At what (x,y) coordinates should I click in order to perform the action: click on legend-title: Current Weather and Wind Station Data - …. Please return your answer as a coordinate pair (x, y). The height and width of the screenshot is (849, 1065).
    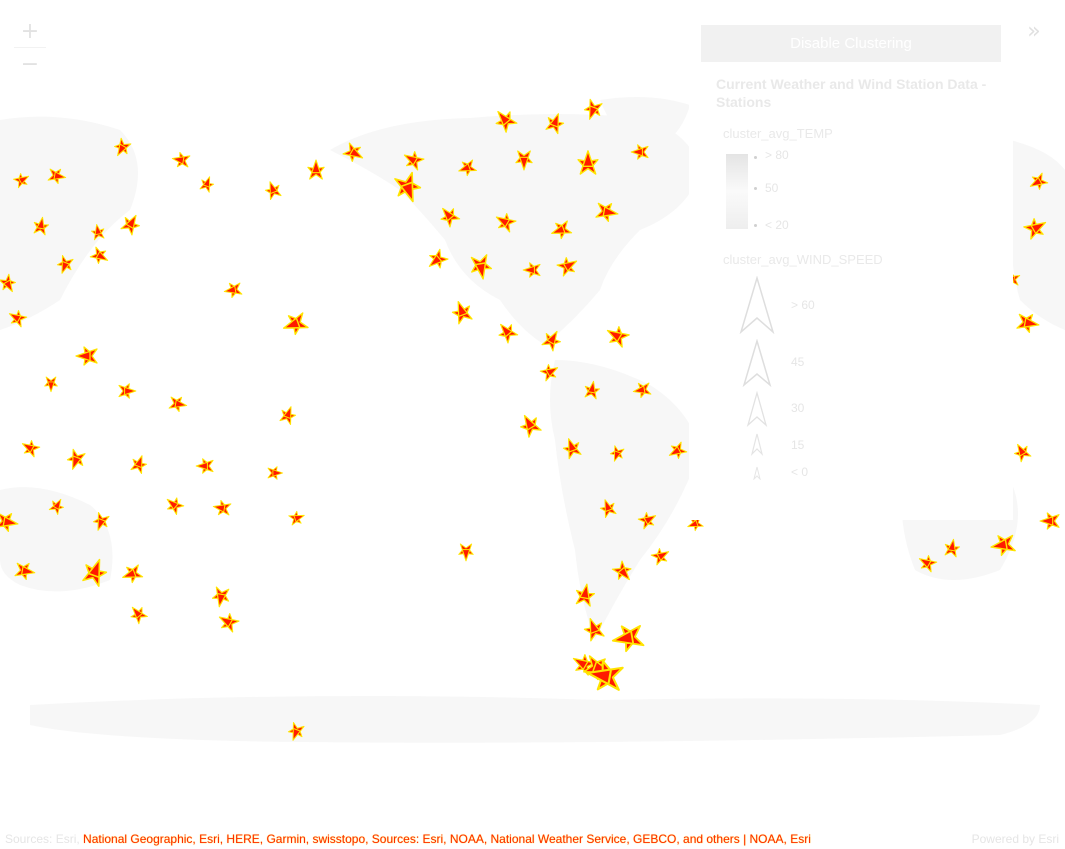
    Looking at the image, I should click on (851, 93).